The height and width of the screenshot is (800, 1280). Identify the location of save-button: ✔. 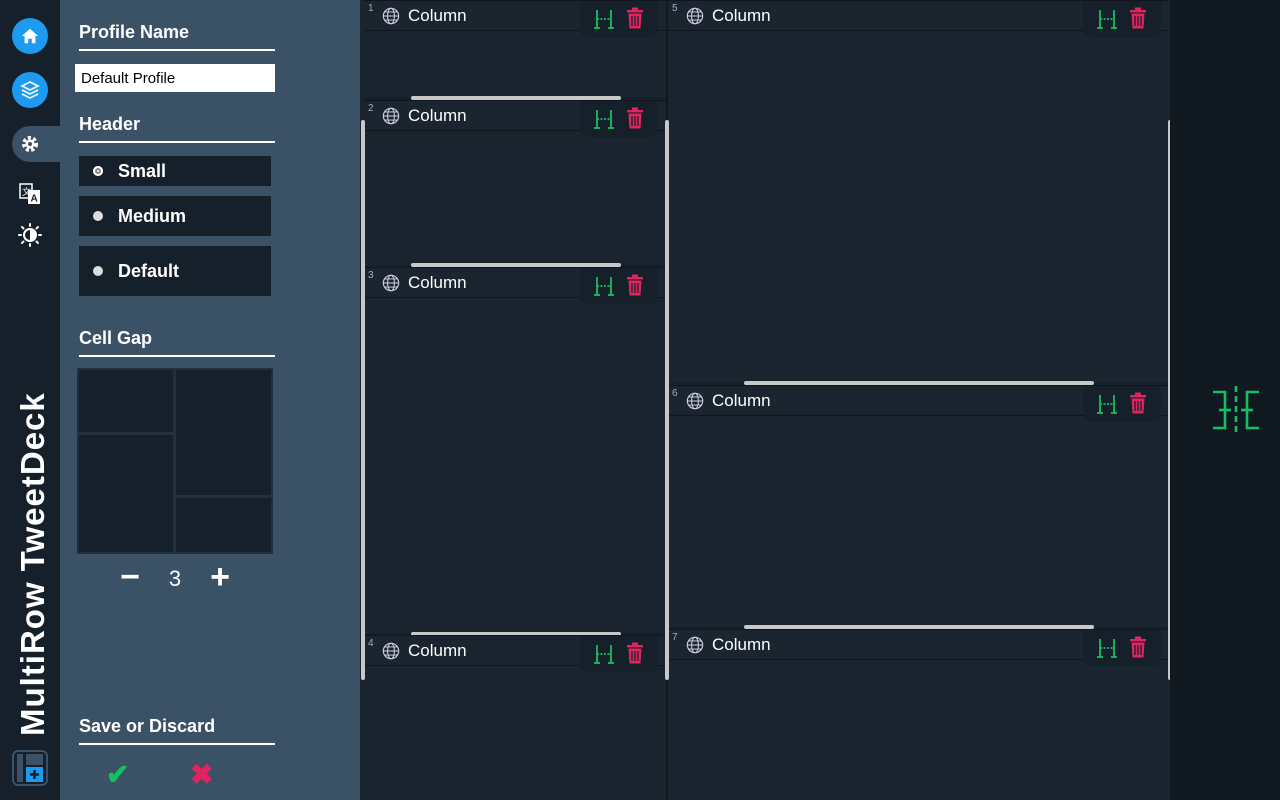
(117, 774).